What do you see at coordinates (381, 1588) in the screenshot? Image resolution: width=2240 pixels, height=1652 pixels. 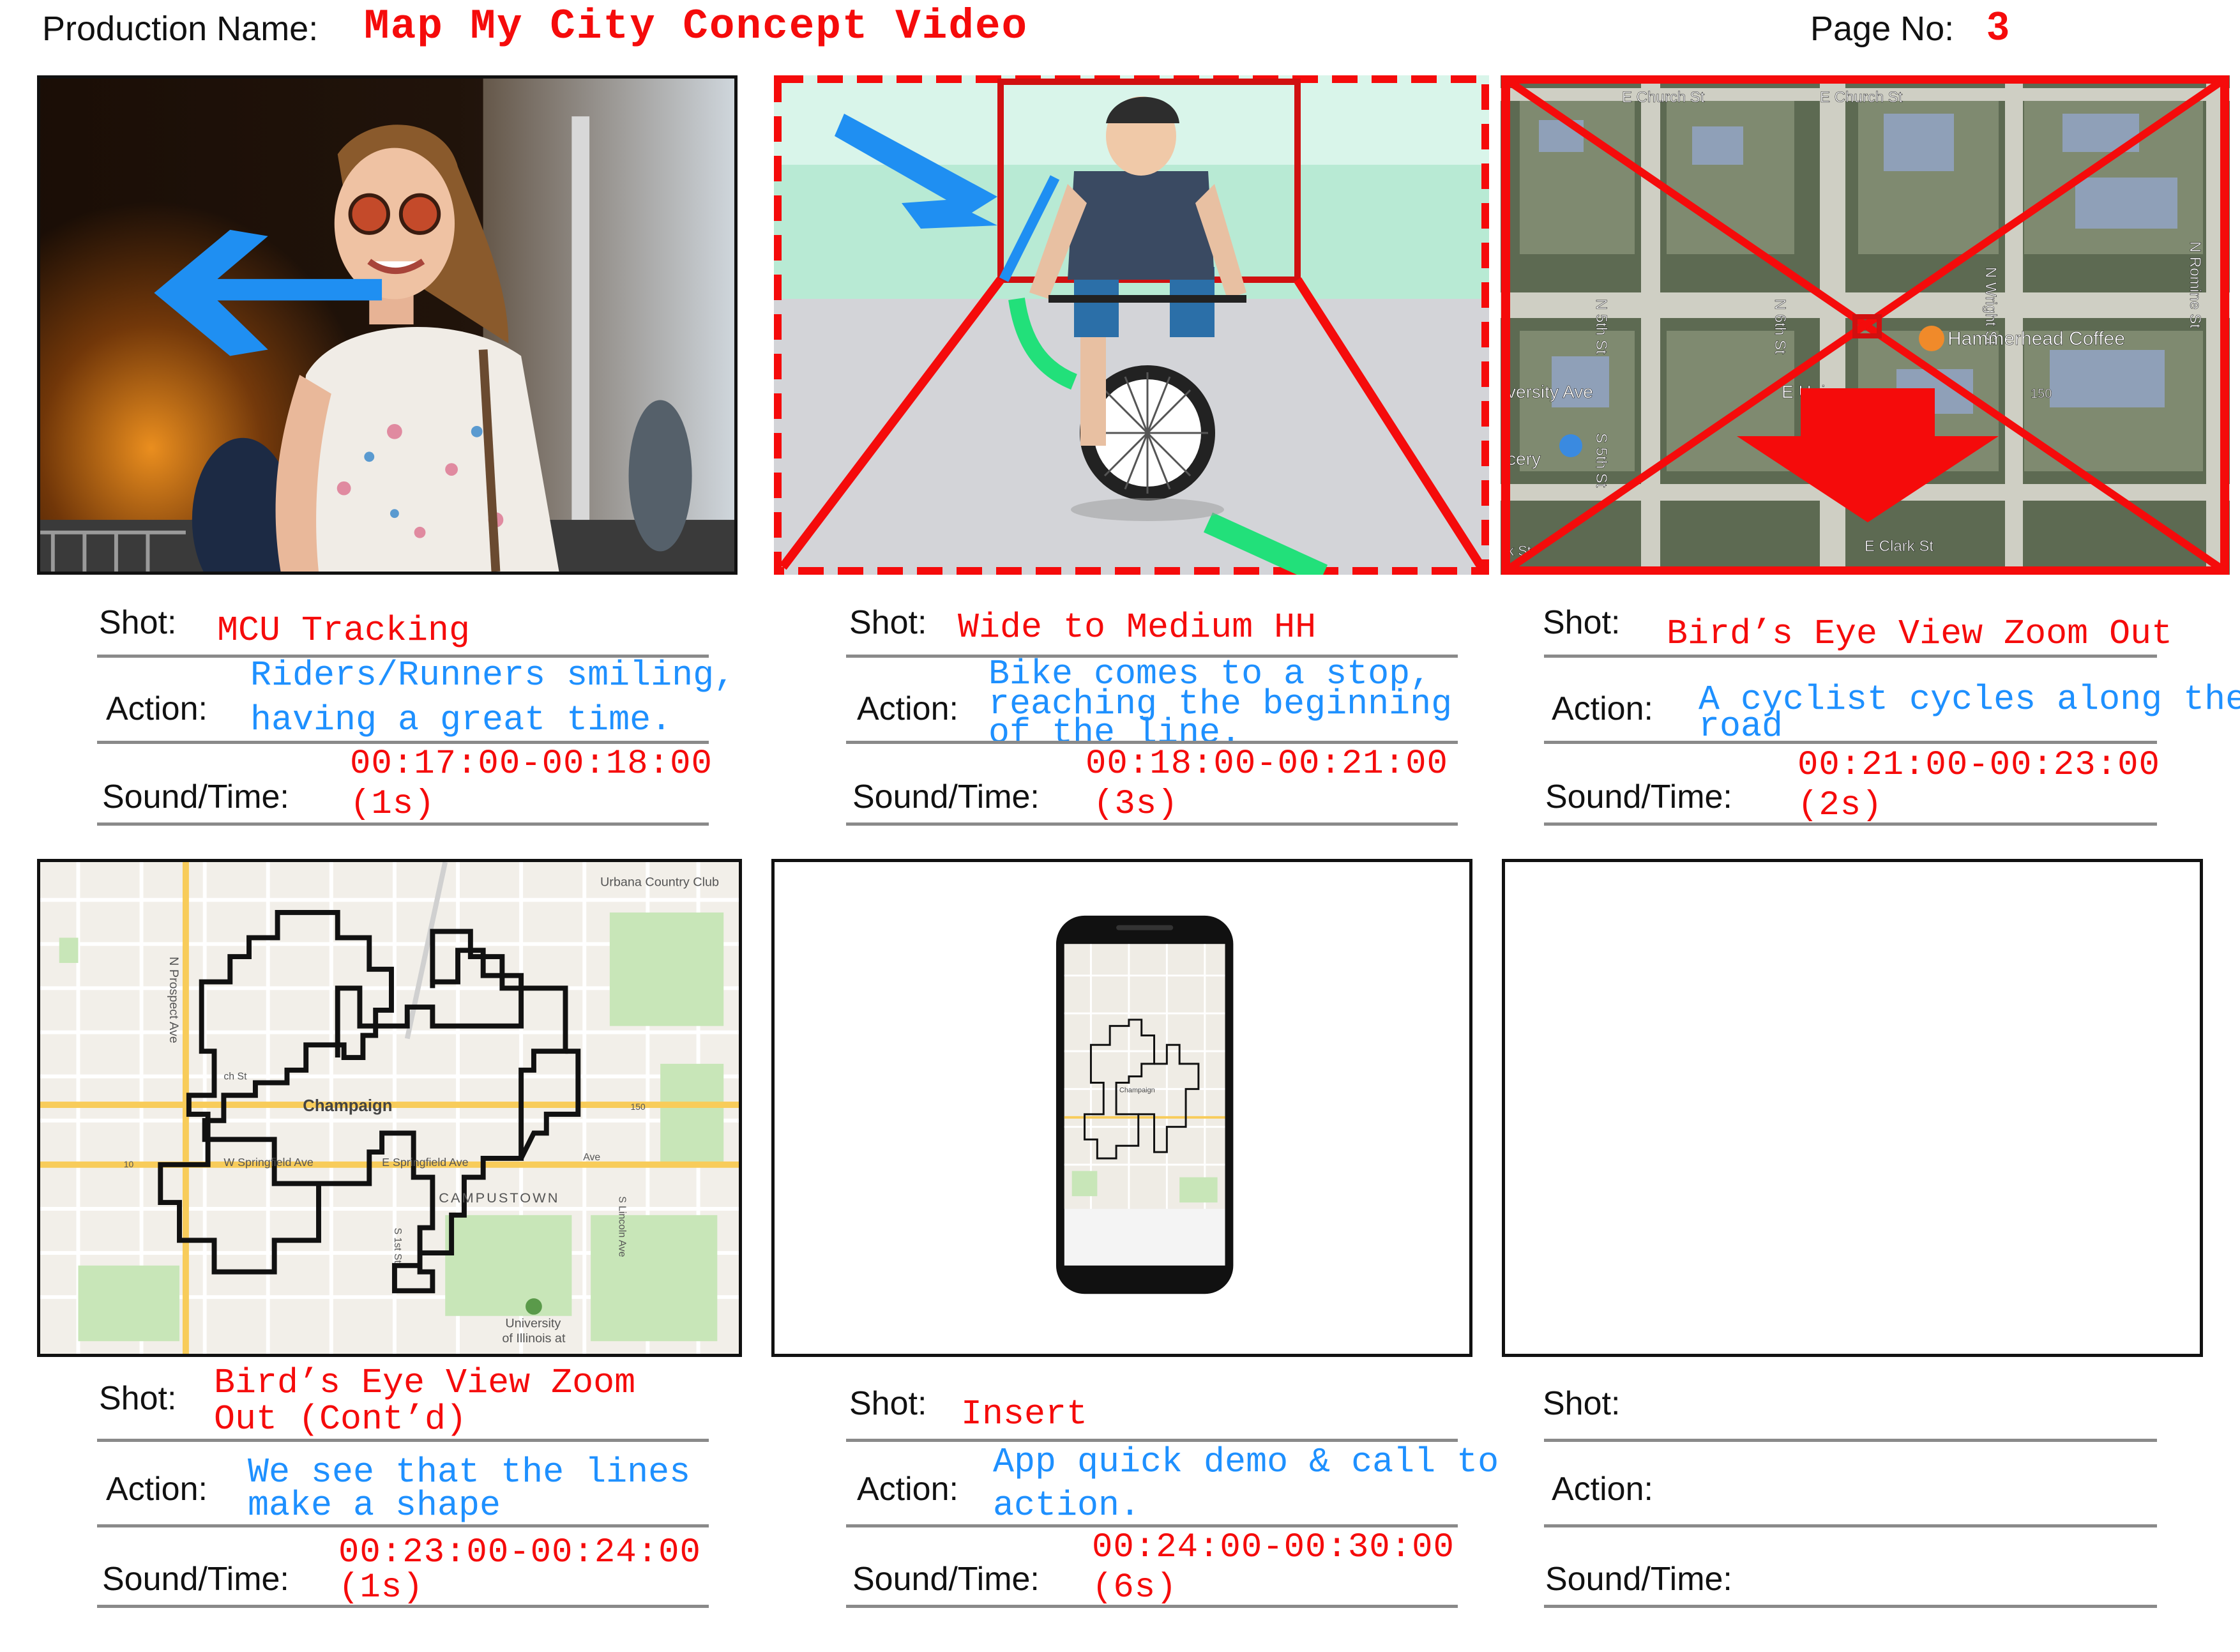 I see `panel-4-duration: (1s)` at bounding box center [381, 1588].